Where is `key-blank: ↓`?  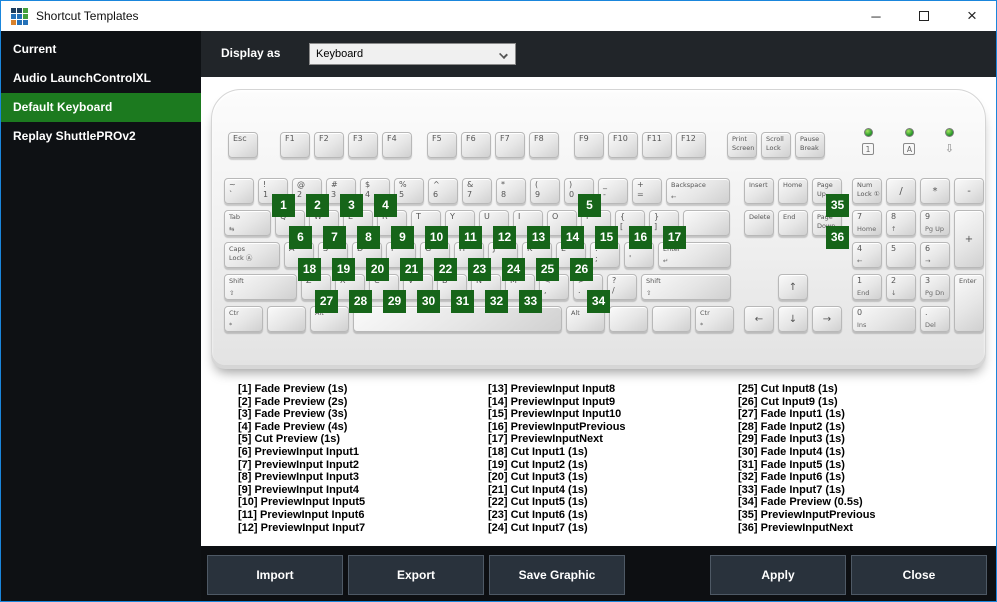 key-blank: ↓ is located at coordinates (793, 319).